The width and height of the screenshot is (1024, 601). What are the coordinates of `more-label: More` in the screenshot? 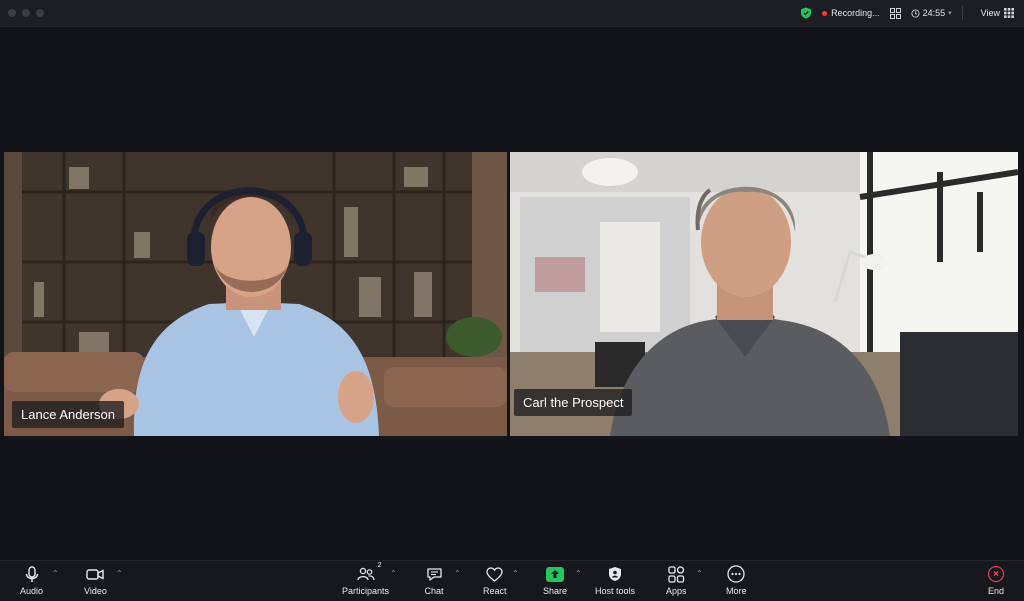 It's located at (736, 591).